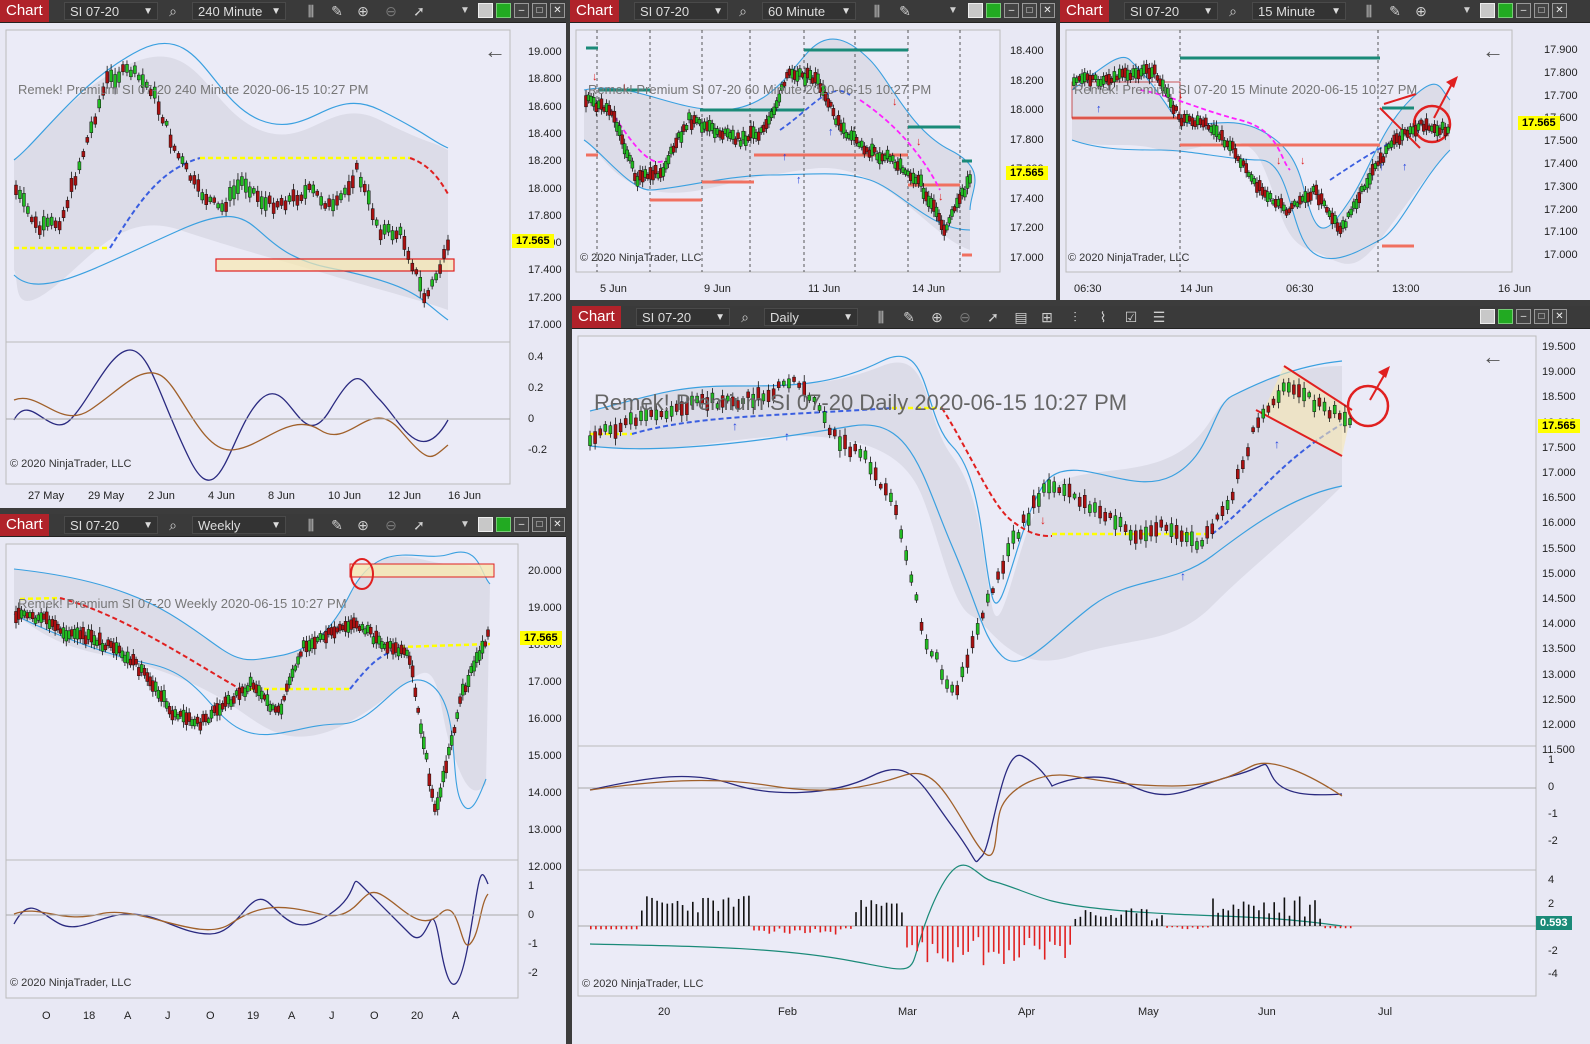  Describe the element at coordinates (1515, 289) in the screenshot. I see `axis-tick-label: 16 Jun` at that location.